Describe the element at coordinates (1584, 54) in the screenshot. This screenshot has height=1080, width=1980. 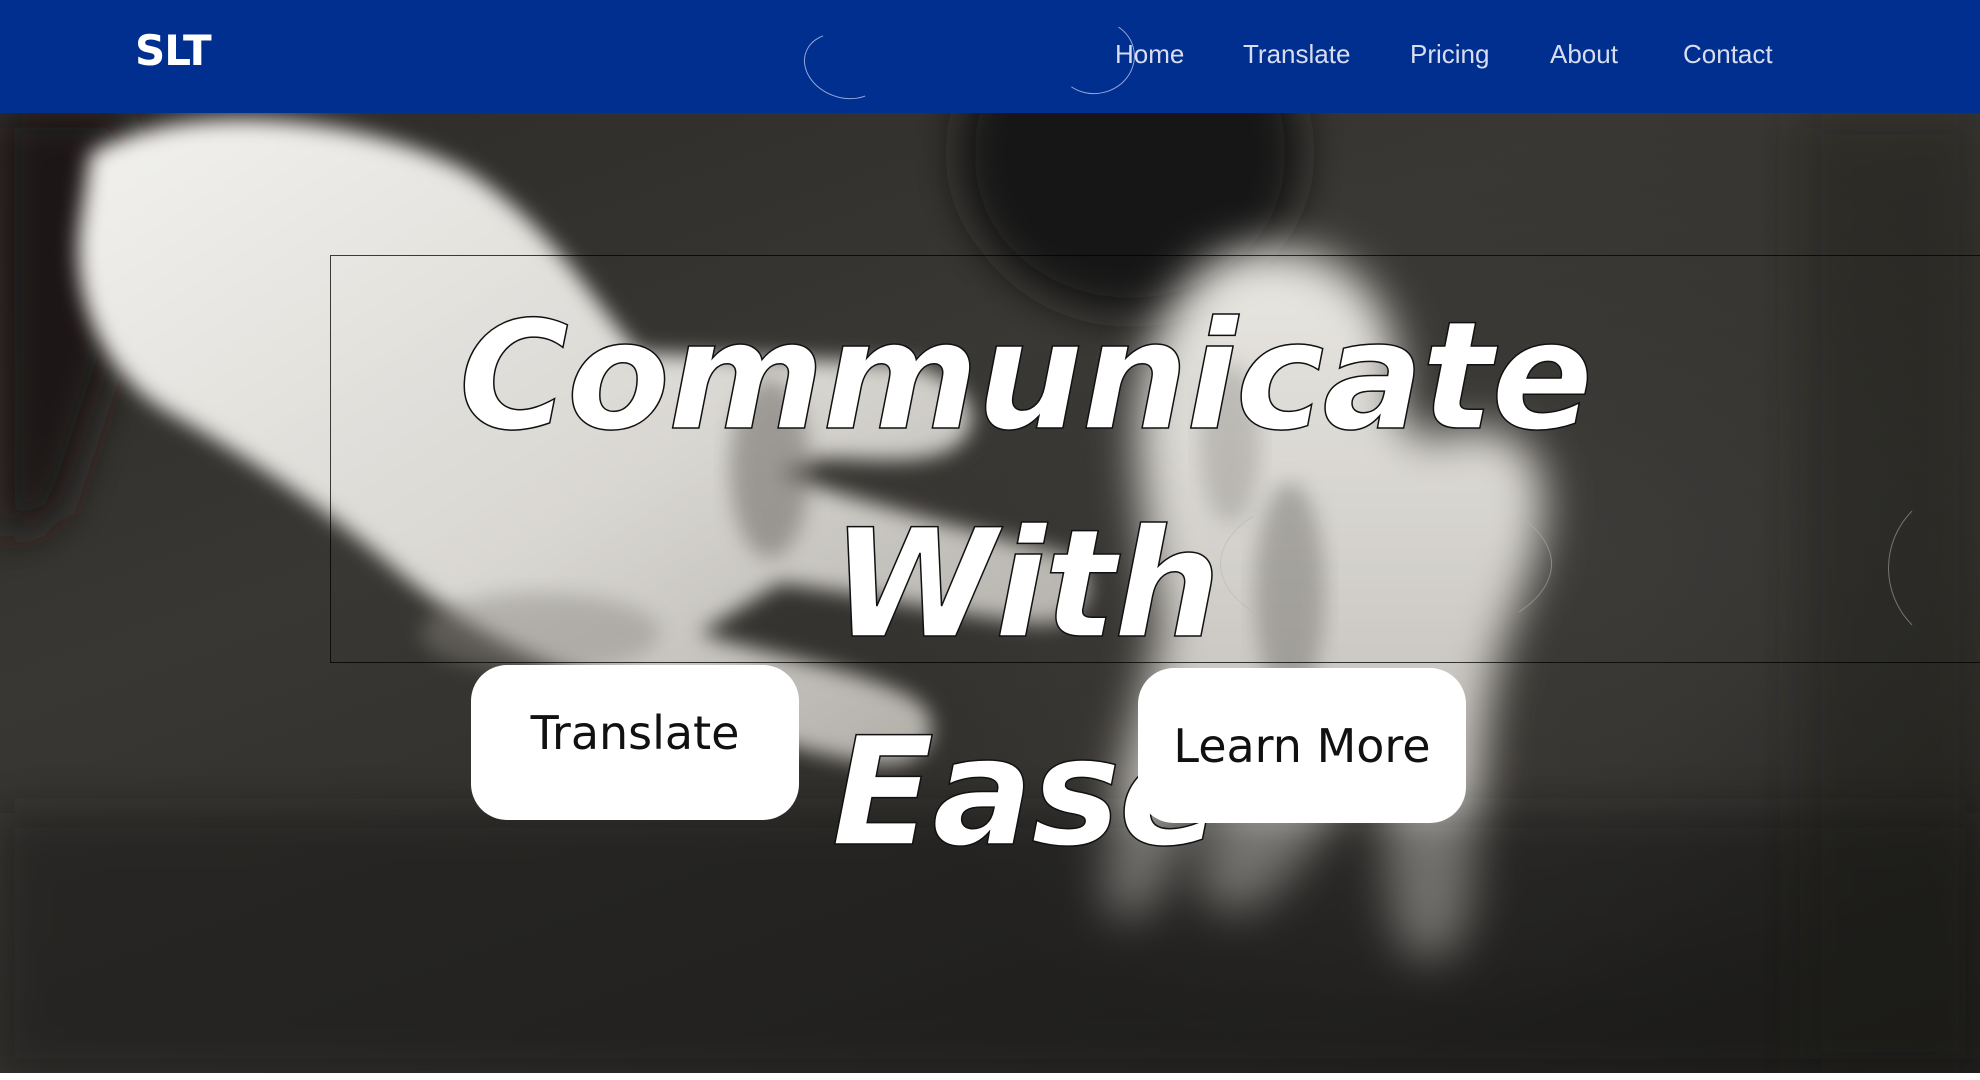
I see `nav-about-link: About` at that location.